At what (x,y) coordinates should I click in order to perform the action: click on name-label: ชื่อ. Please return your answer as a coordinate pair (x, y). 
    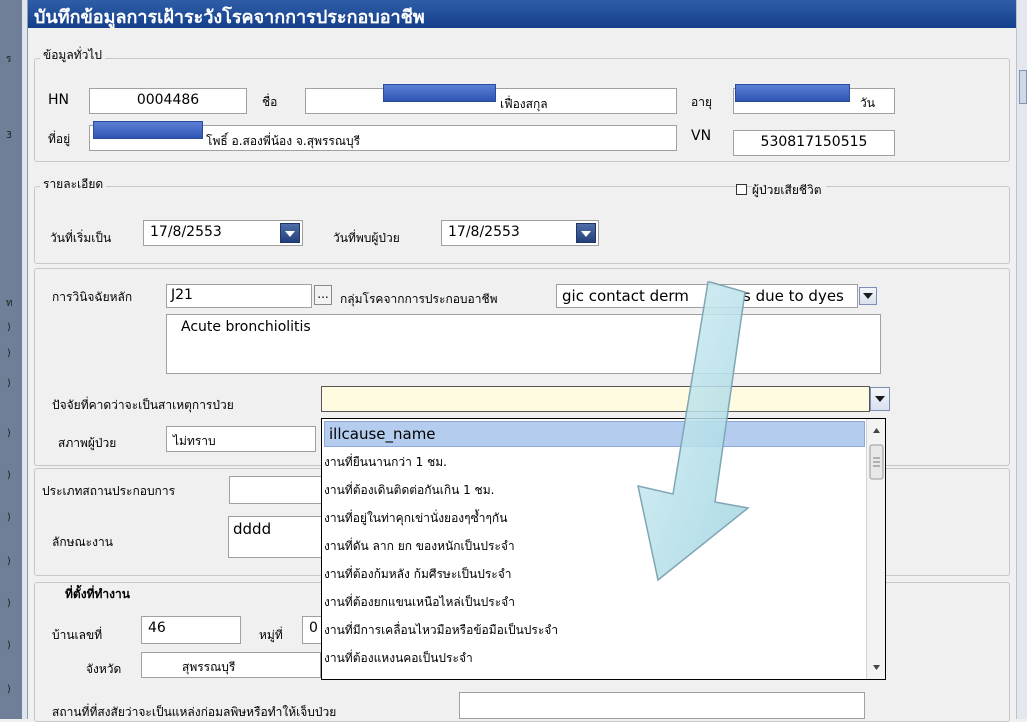
    Looking at the image, I should click on (270, 102).